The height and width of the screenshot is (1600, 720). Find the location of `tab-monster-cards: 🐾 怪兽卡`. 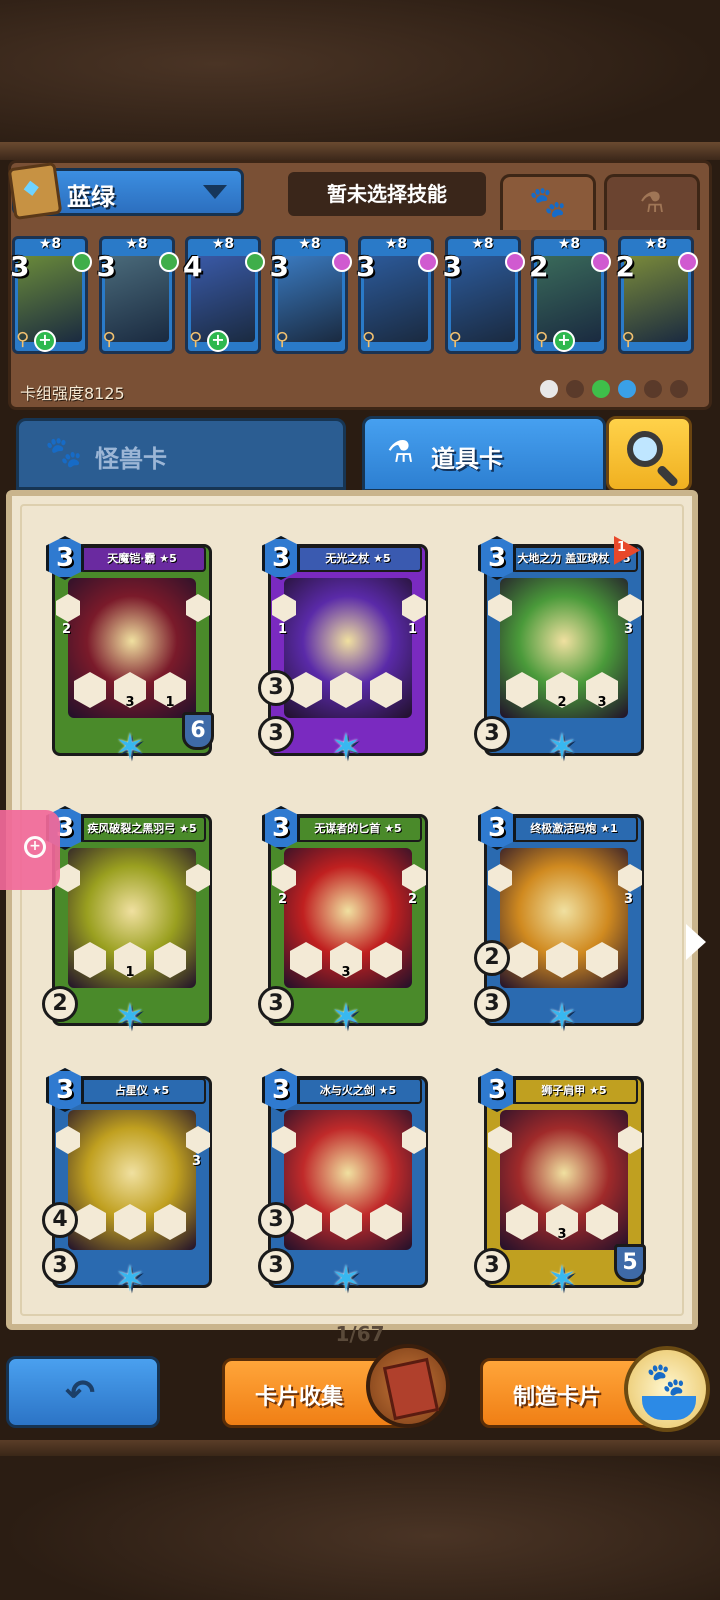

tab-monster-cards: 🐾 怪兽卡 is located at coordinates (181, 454).